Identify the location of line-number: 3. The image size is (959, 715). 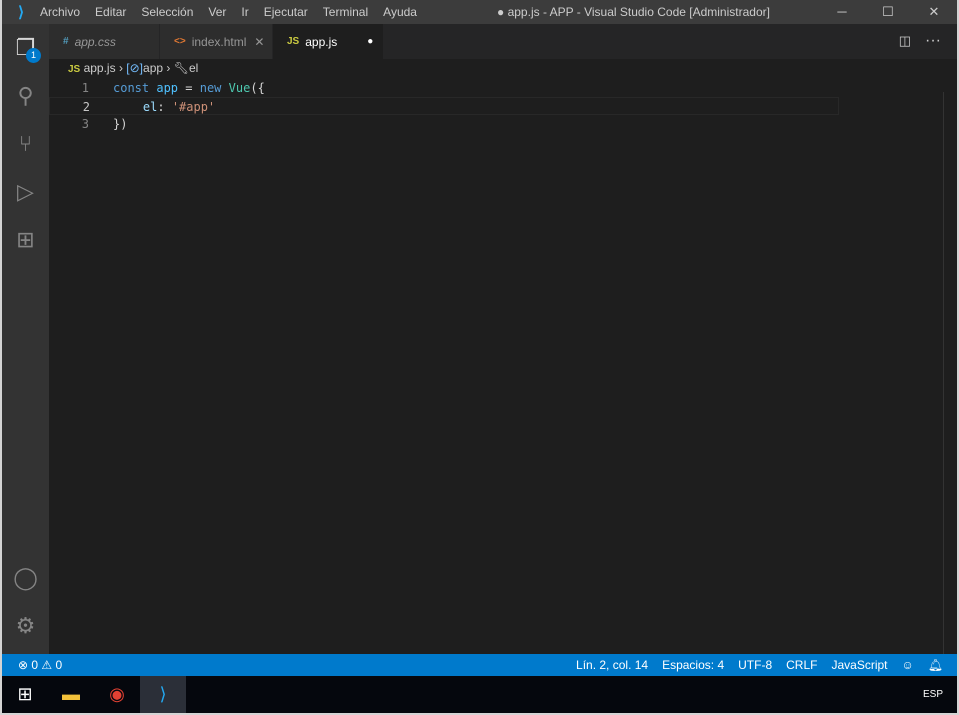
(85, 124).